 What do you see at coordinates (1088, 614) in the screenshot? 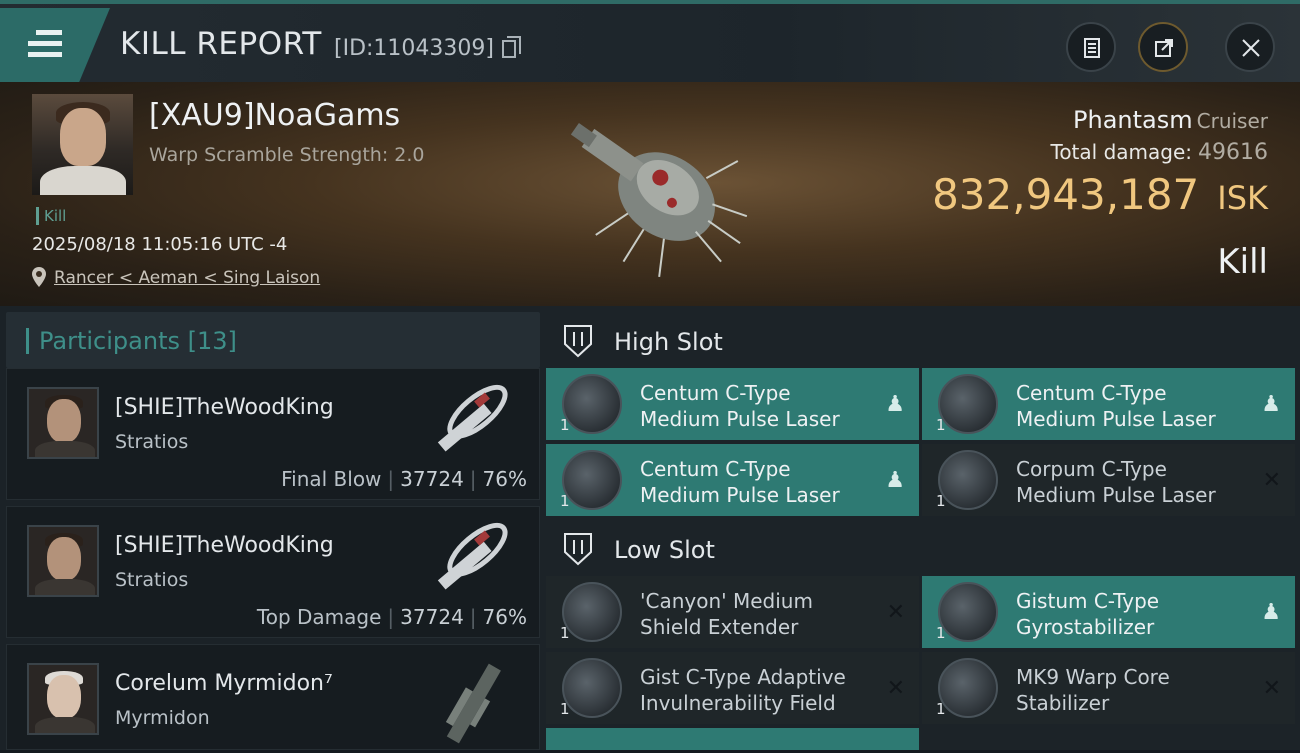
I see `module-name: Gistum C-Type Gyrostabilizer` at bounding box center [1088, 614].